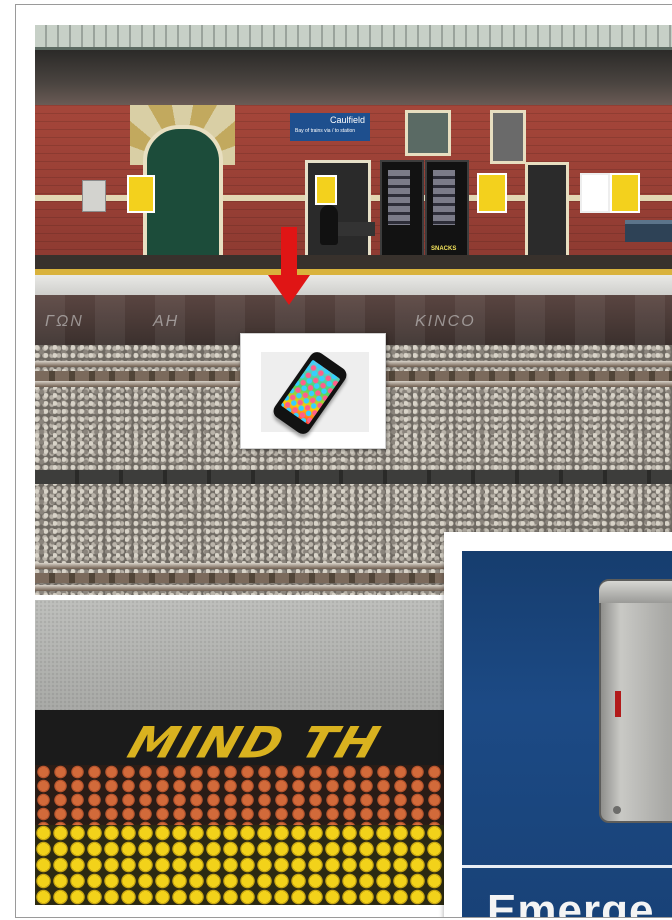  What do you see at coordinates (617, 810) in the screenshot?
I see `screw` at bounding box center [617, 810].